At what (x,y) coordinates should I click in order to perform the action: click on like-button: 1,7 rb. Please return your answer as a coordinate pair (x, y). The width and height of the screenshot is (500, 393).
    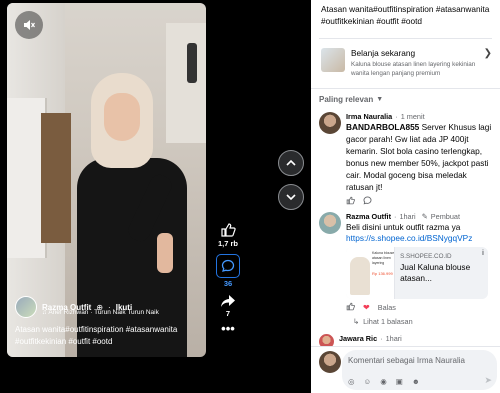
    Looking at the image, I should click on (228, 235).